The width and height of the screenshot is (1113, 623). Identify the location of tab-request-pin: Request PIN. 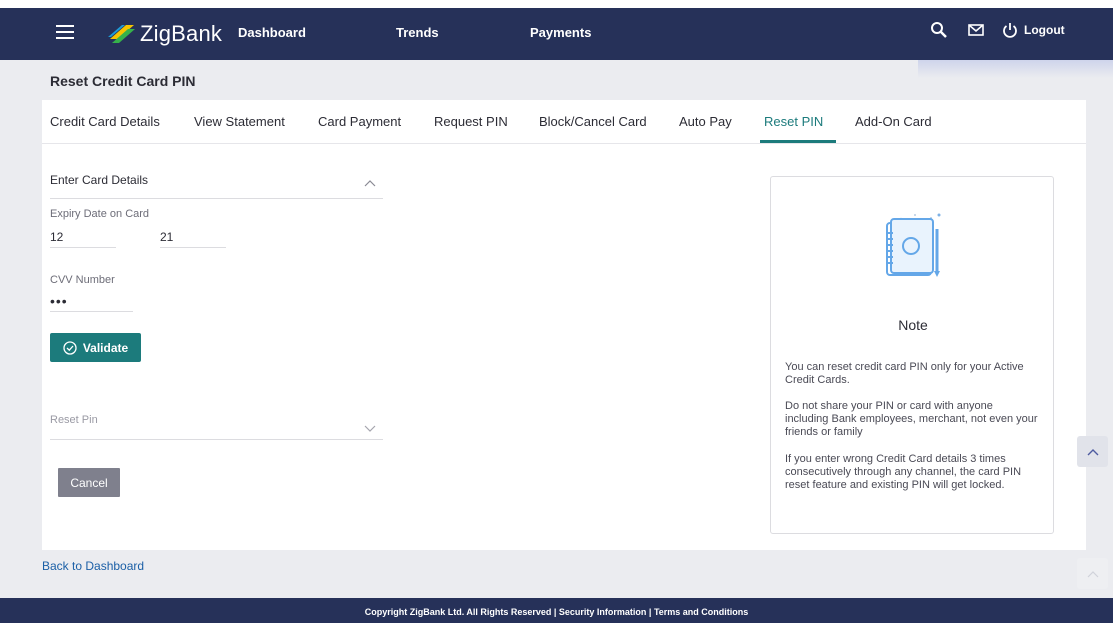
(471, 121).